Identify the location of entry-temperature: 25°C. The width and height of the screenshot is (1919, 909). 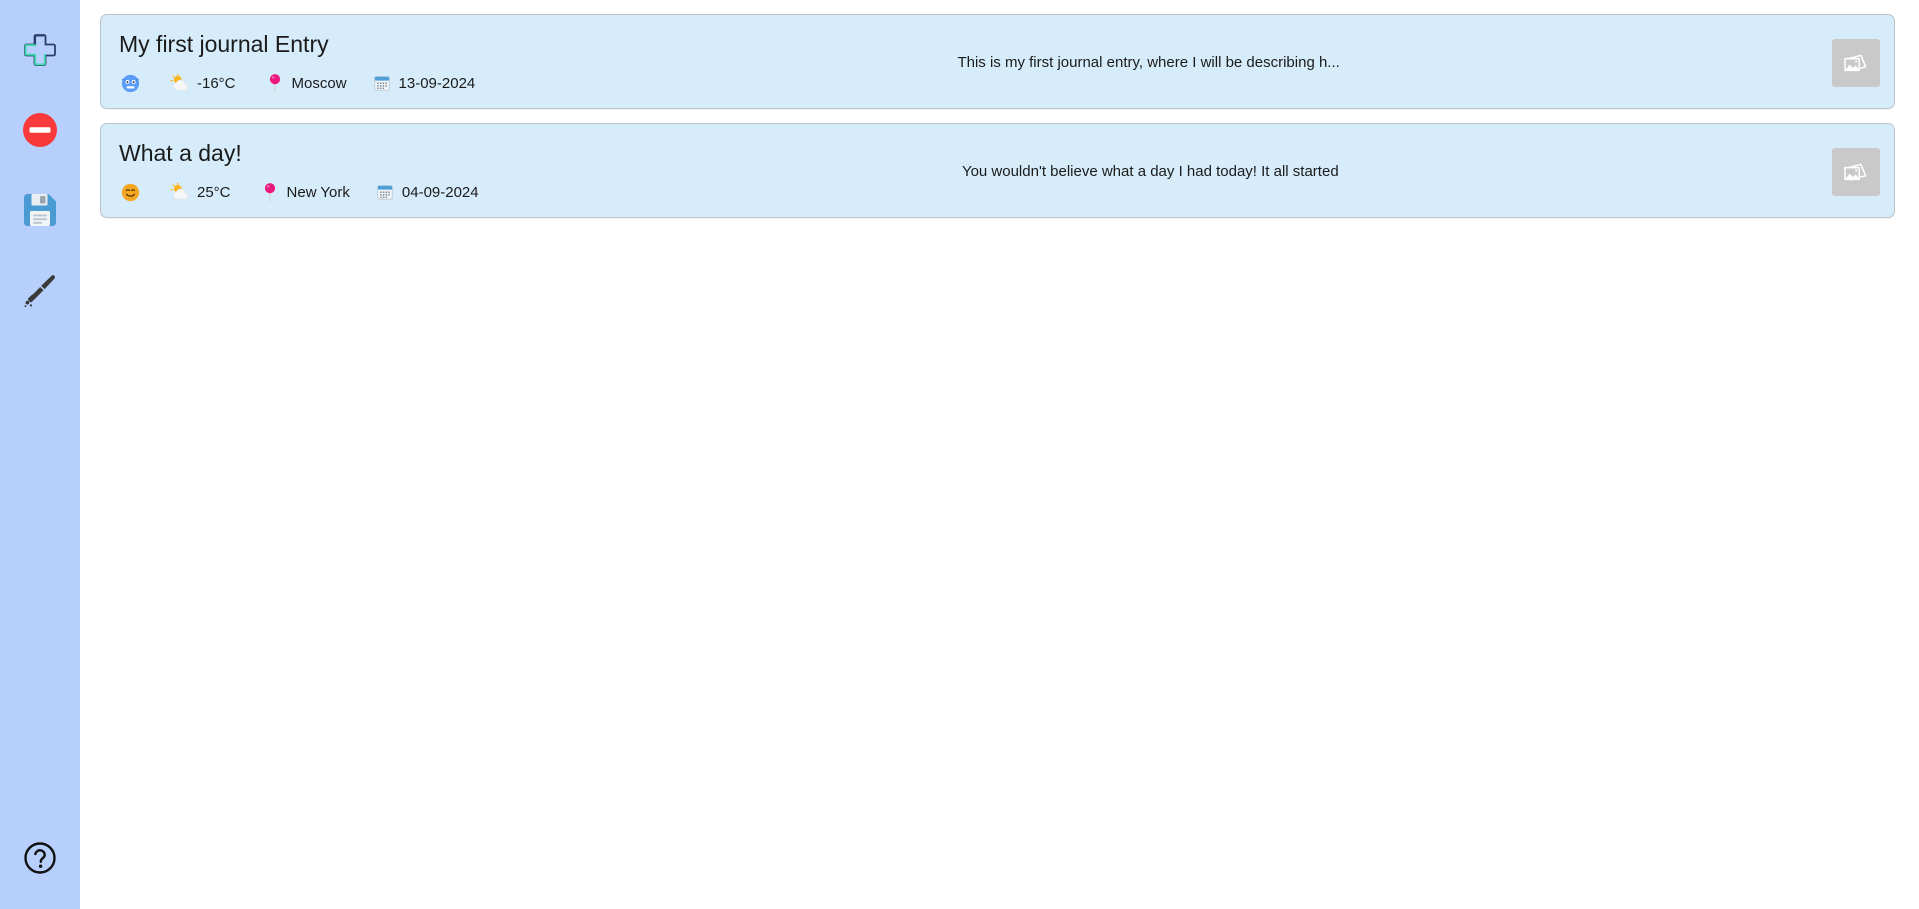
(214, 192).